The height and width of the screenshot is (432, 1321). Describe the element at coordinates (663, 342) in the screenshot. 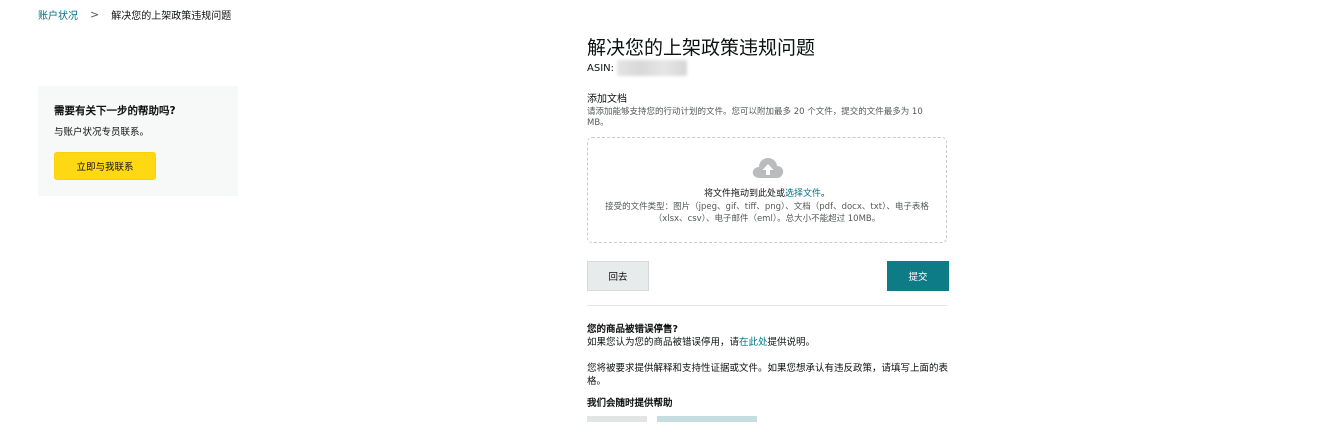

I see `faq-answer-prefix: 如果您认为您的商品被错误停用，请` at that location.